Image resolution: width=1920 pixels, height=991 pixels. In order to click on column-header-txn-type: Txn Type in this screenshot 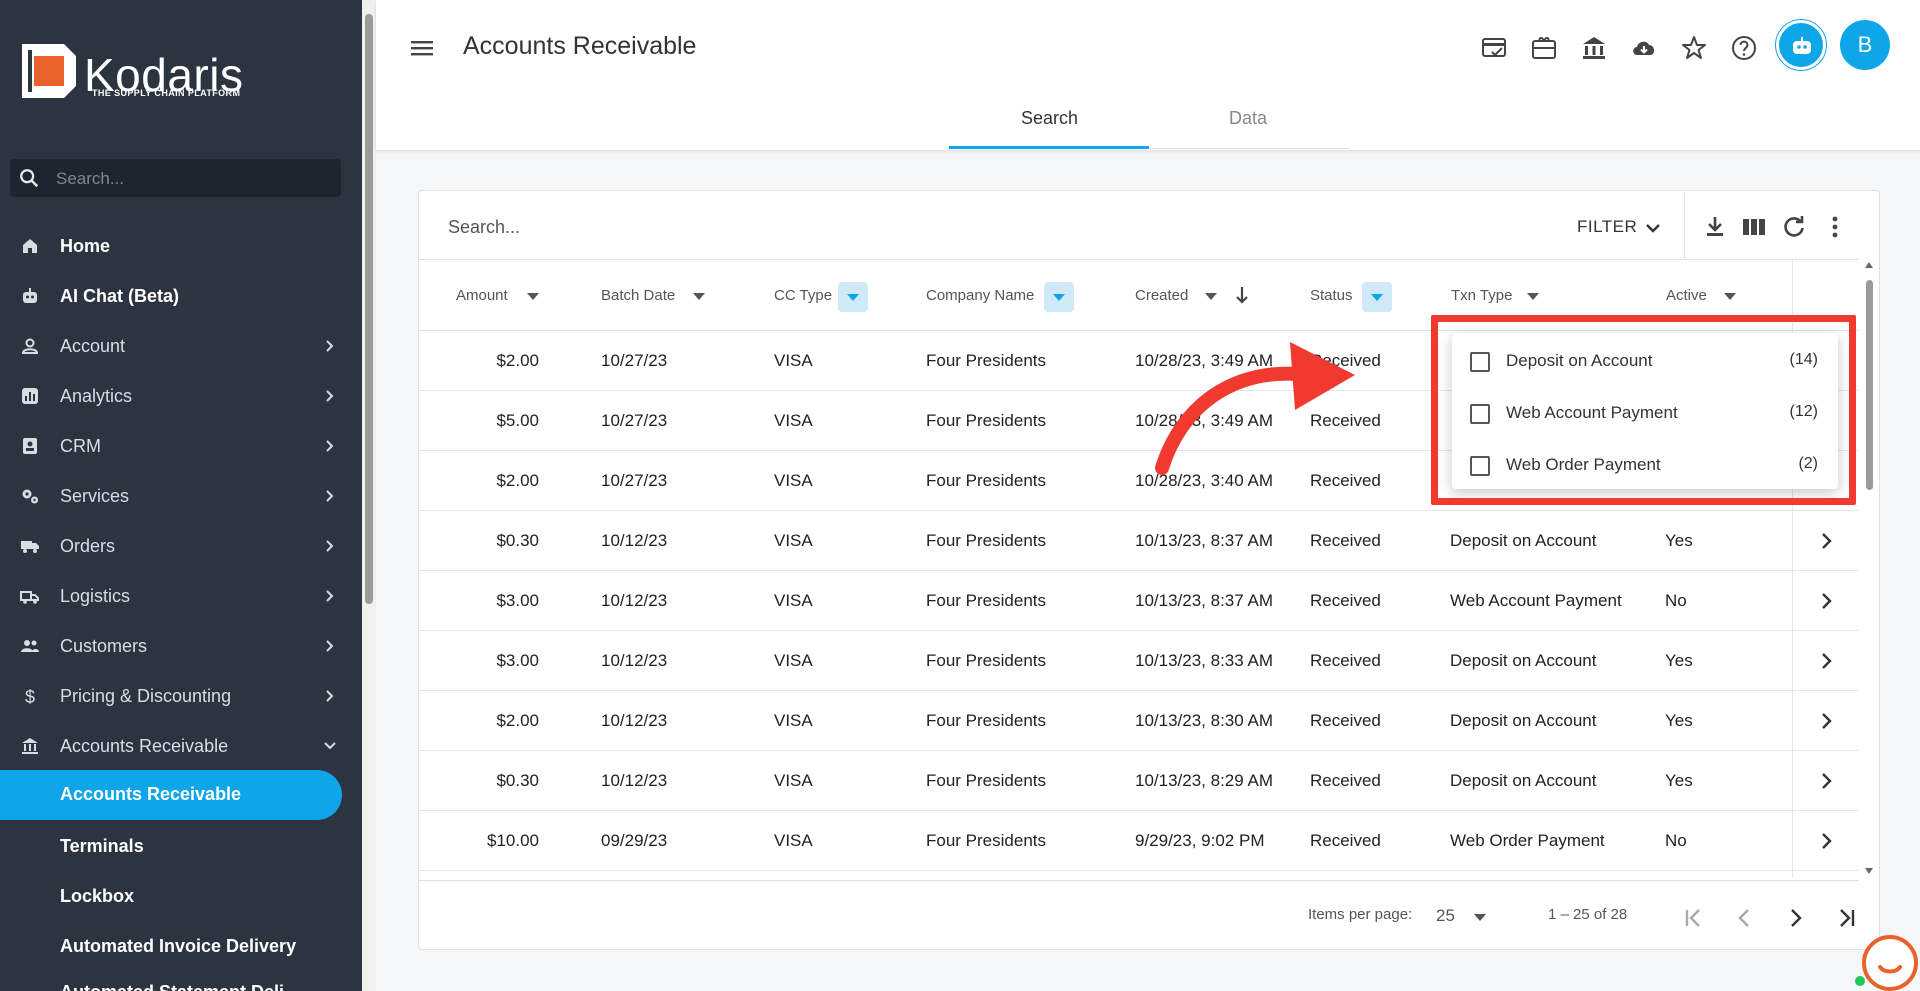, I will do `click(1481, 295)`.